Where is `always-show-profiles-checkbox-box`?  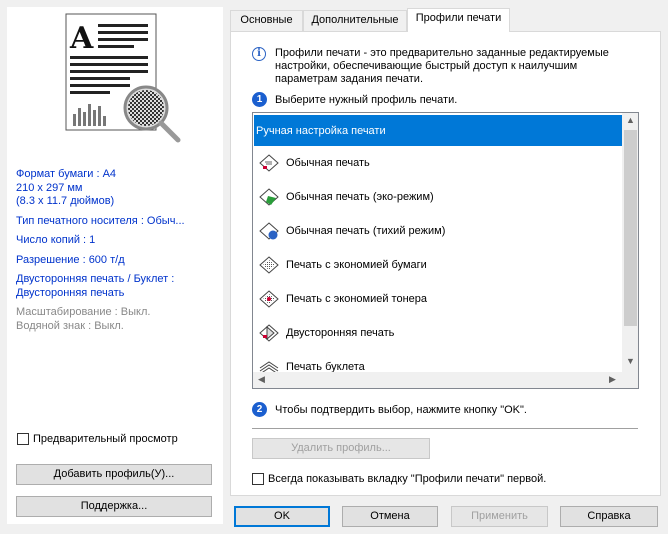 always-show-profiles-checkbox-box is located at coordinates (258, 479).